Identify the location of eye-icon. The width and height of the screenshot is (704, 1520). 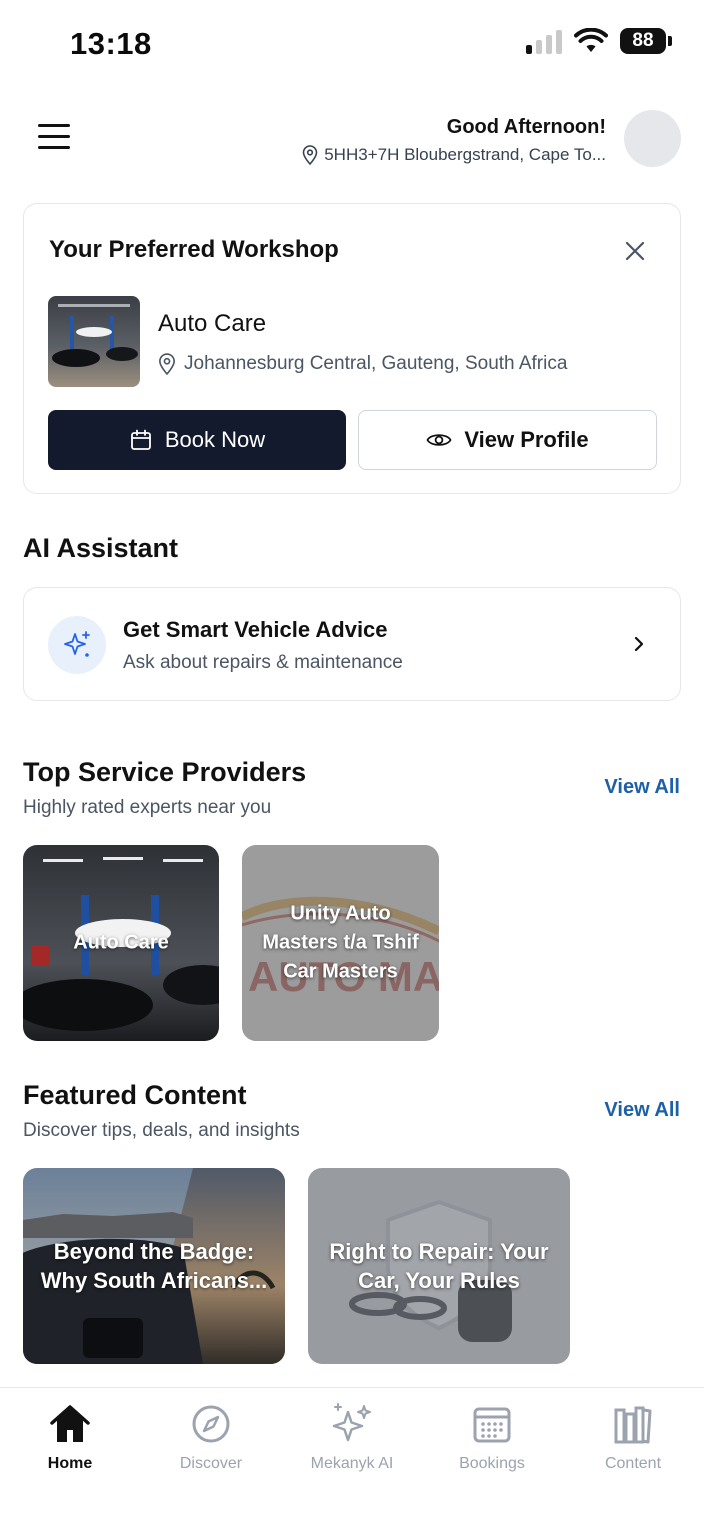
(439, 440).